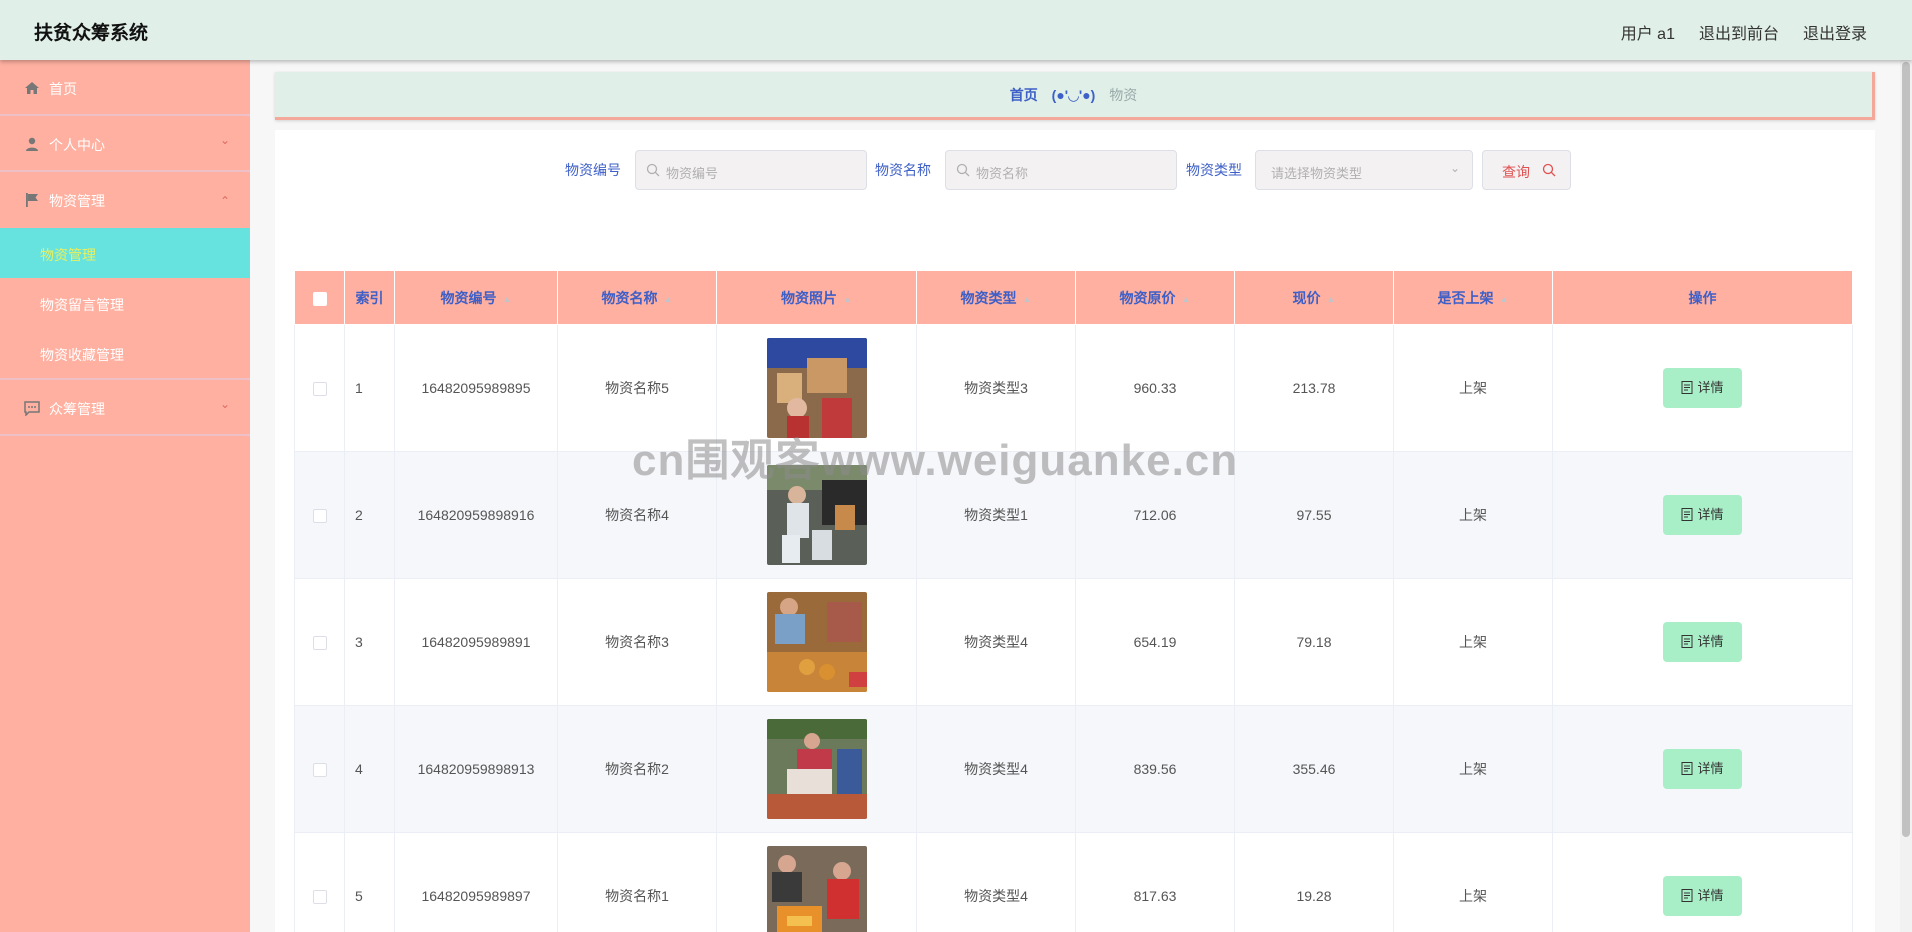 The width and height of the screenshot is (1912, 932). Describe the element at coordinates (1155, 642) in the screenshot. I see `orig-price-cell: 654.19` at that location.